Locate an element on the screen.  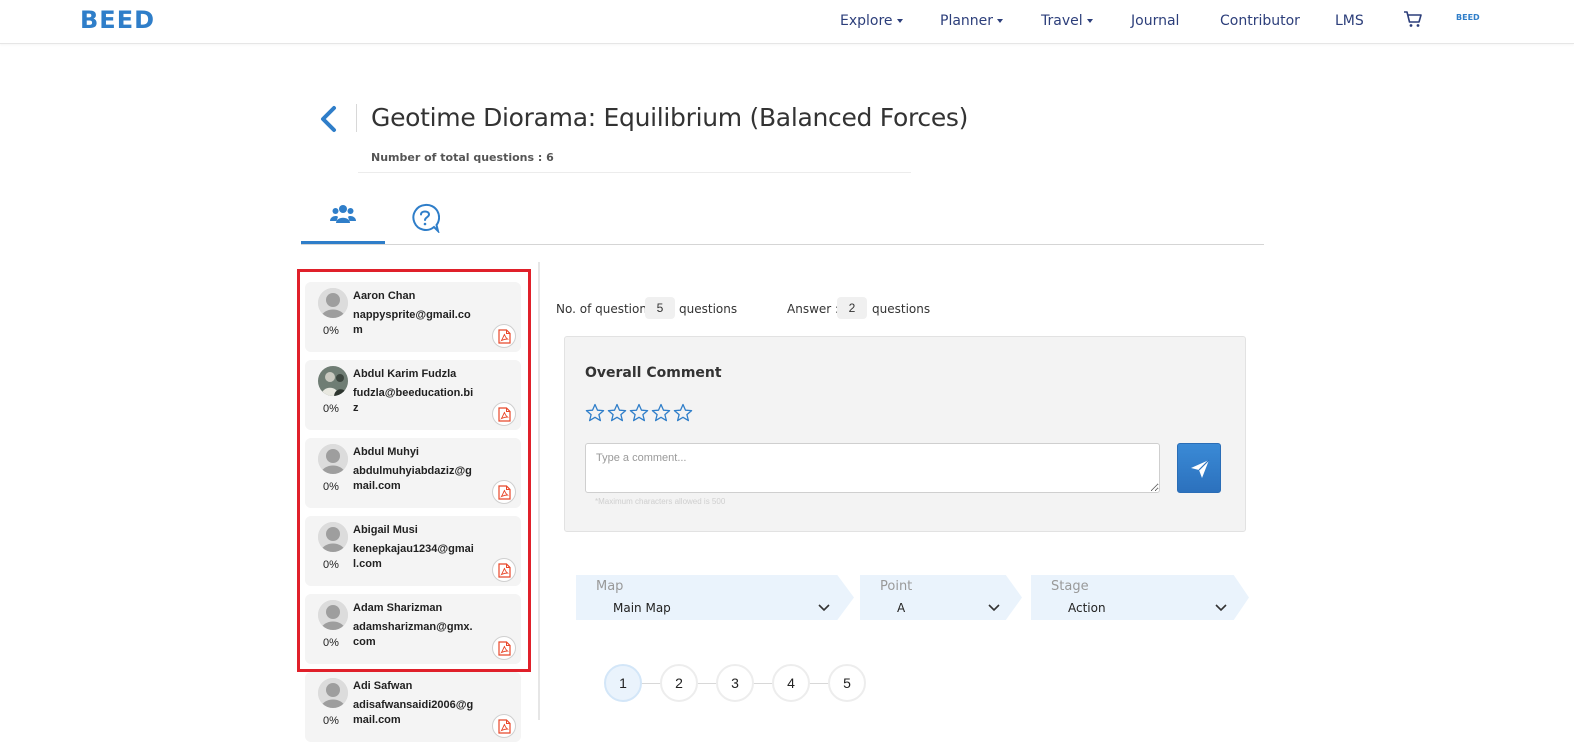
student-email: kenepkajau1234@gmail.com is located at coordinates (413, 556).